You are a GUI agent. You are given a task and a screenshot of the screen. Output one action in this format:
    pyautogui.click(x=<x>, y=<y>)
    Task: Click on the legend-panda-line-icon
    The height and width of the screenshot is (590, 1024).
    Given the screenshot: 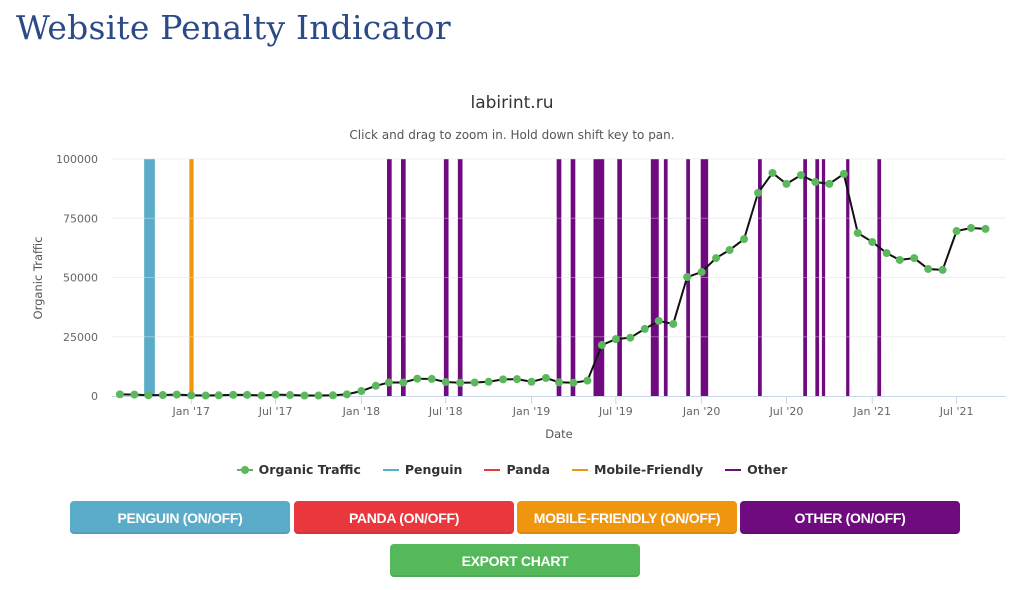 What is the action you would take?
    pyautogui.click(x=492, y=470)
    